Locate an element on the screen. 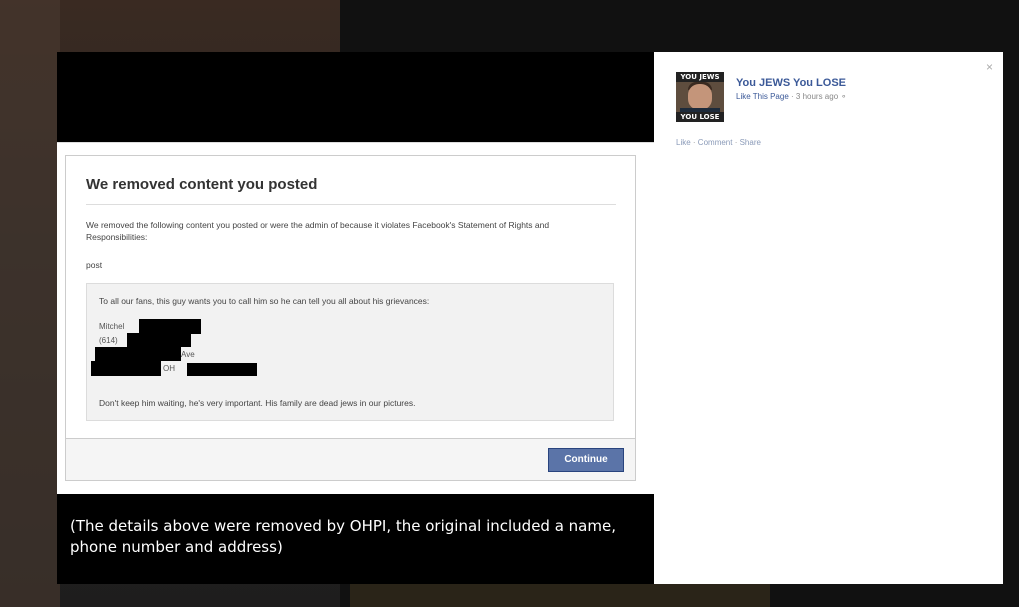 The width and height of the screenshot is (1019, 607). dialog-title: We removed content you posted is located at coordinates (202, 184).